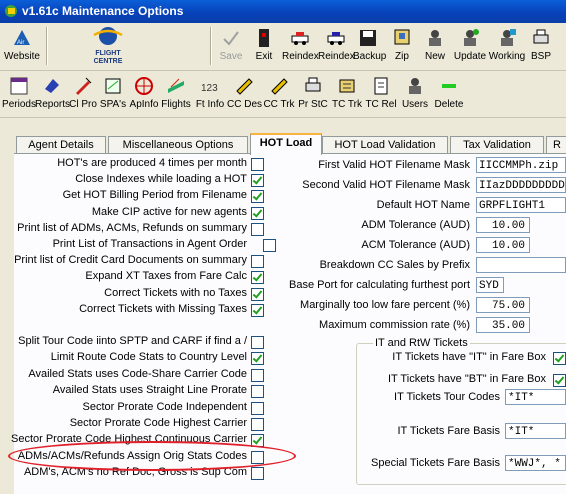 The height and width of the screenshot is (494, 566). I want to click on ft-info-button: 123 Ft Info, so click(210, 92).